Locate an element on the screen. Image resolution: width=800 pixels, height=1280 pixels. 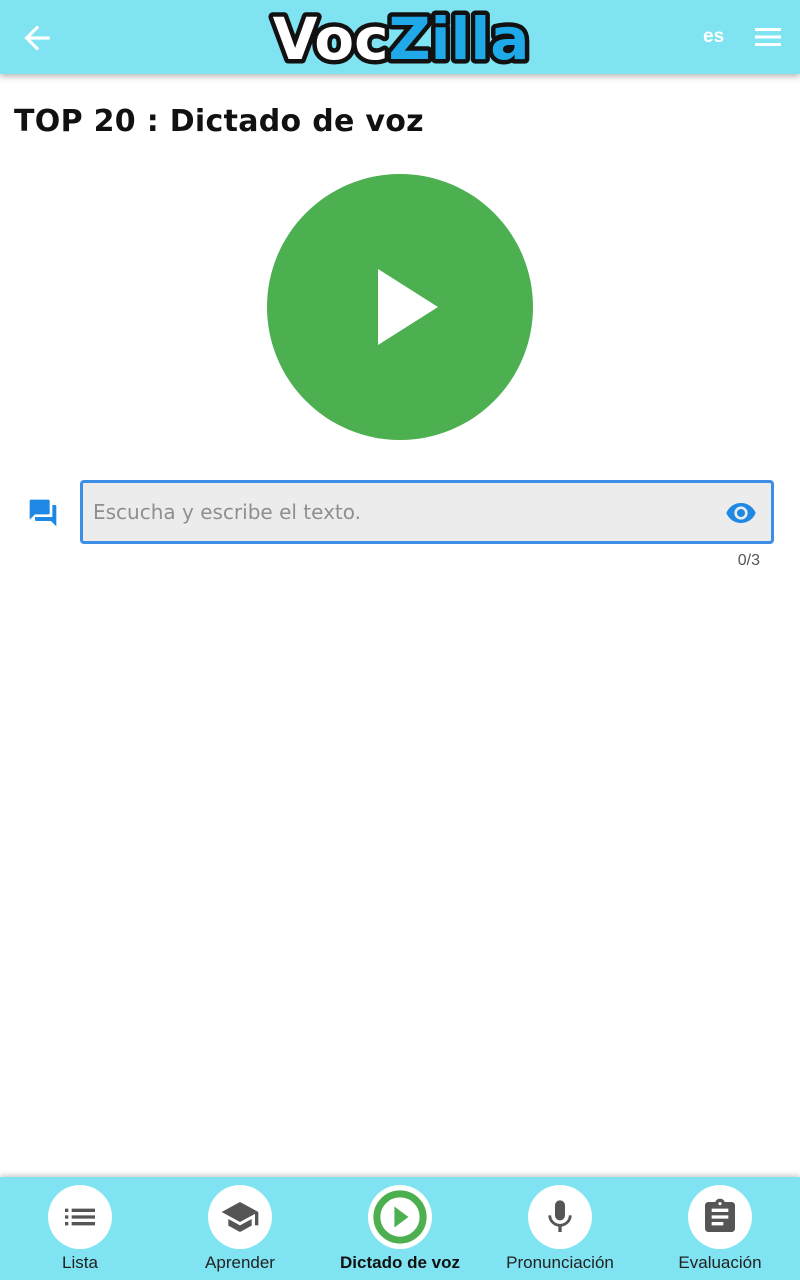
dictation-input-container is located at coordinates (427, 512).